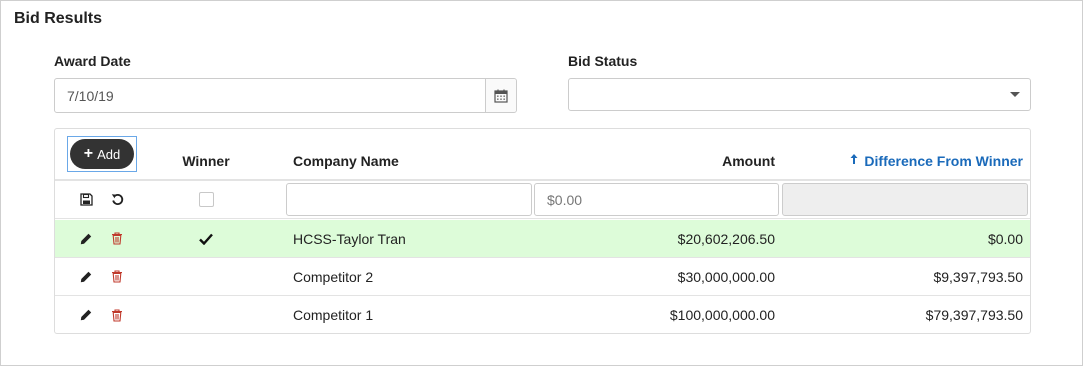  I want to click on header-amount: Amount, so click(655, 154).